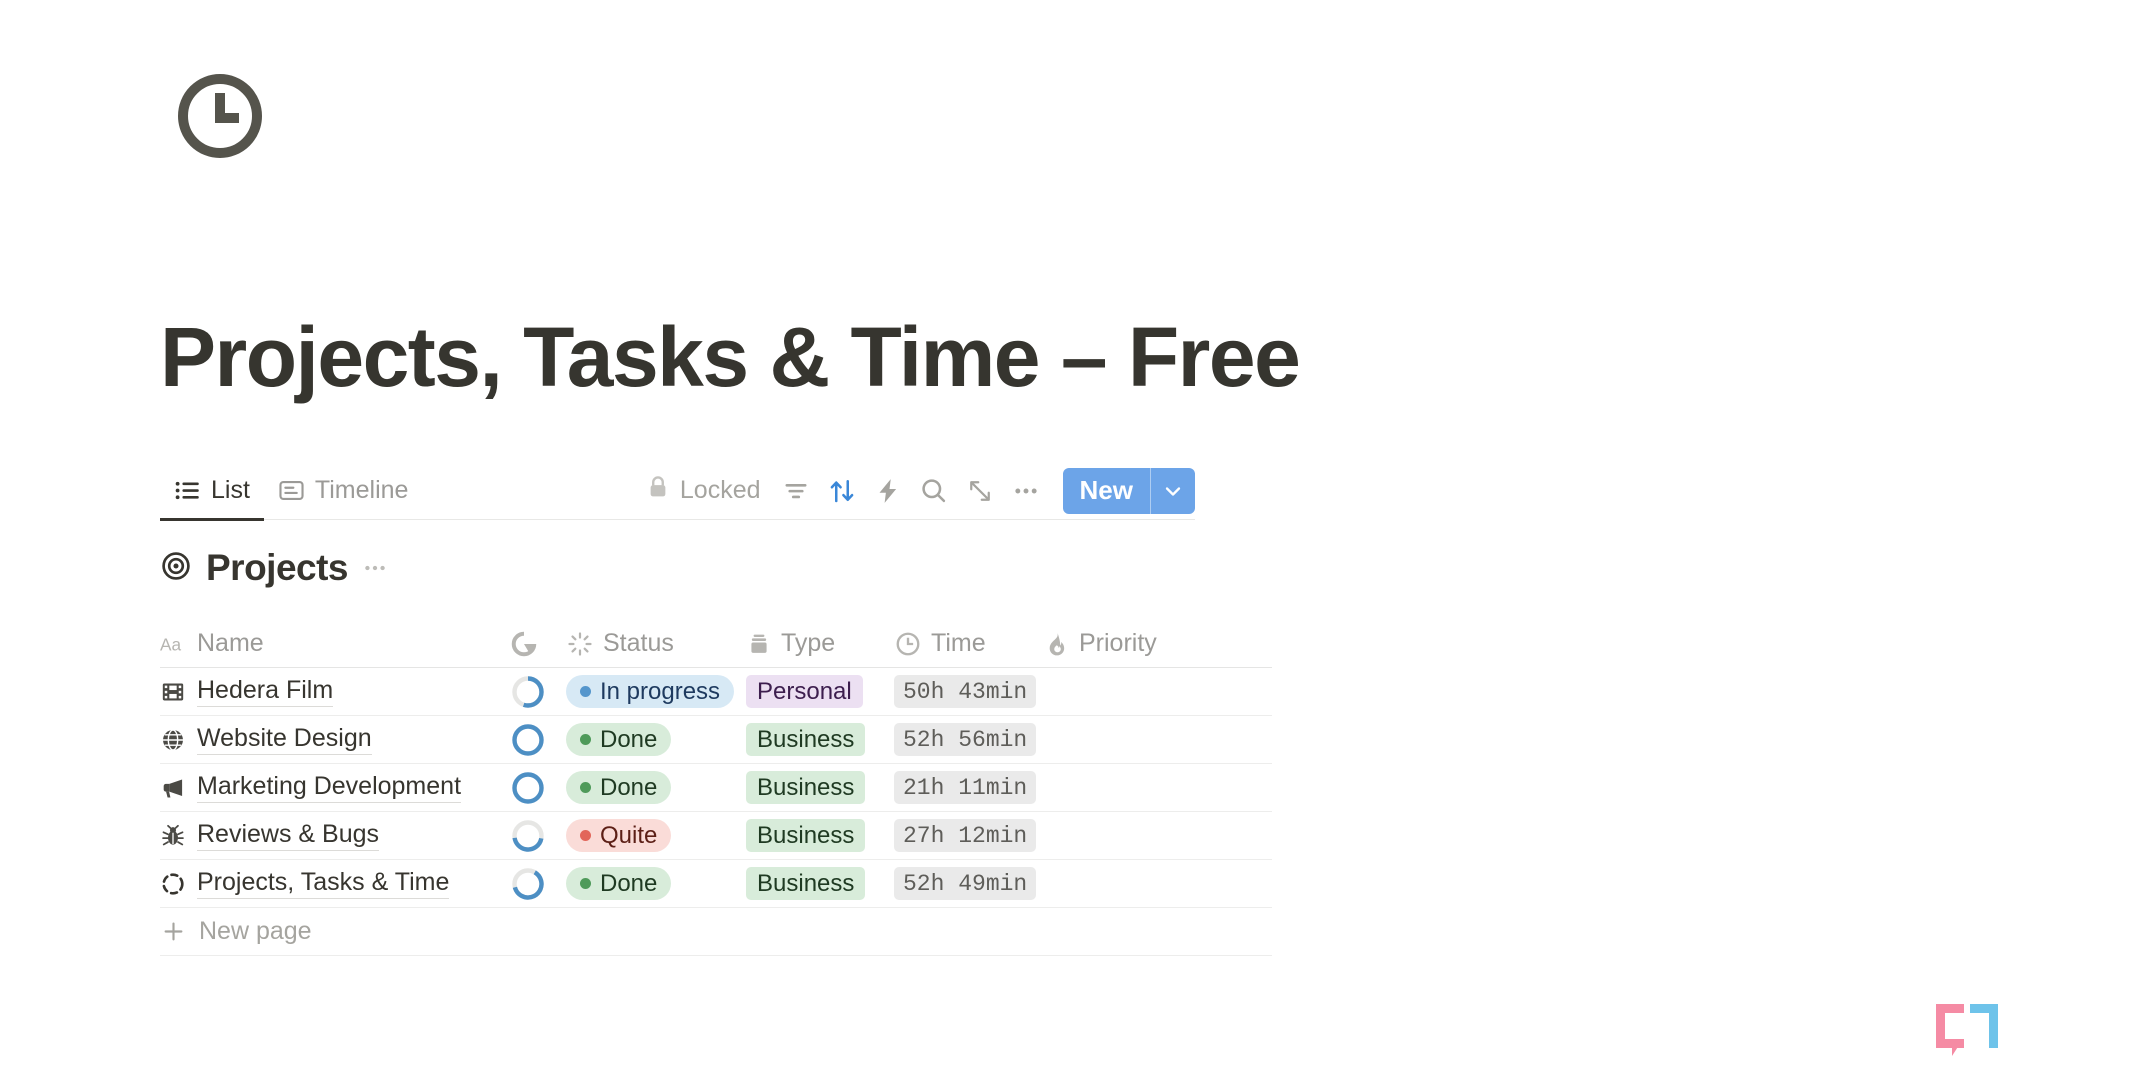  What do you see at coordinates (629, 835) in the screenshot?
I see `status-label: Quite` at bounding box center [629, 835].